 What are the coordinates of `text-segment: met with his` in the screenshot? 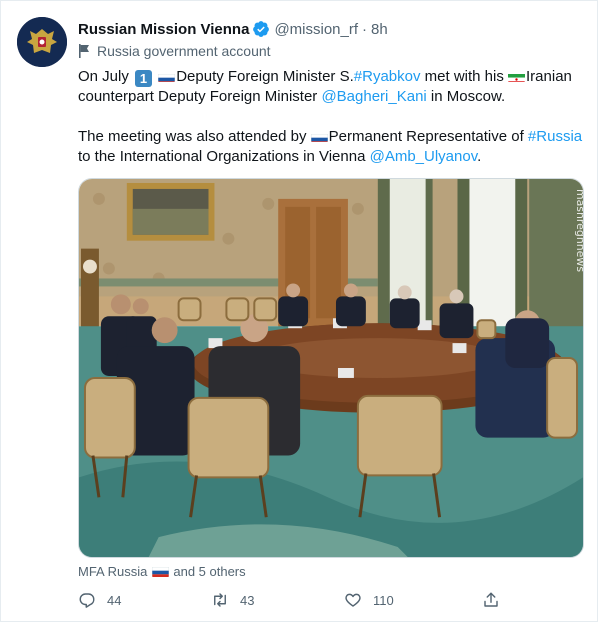 It's located at (464, 76).